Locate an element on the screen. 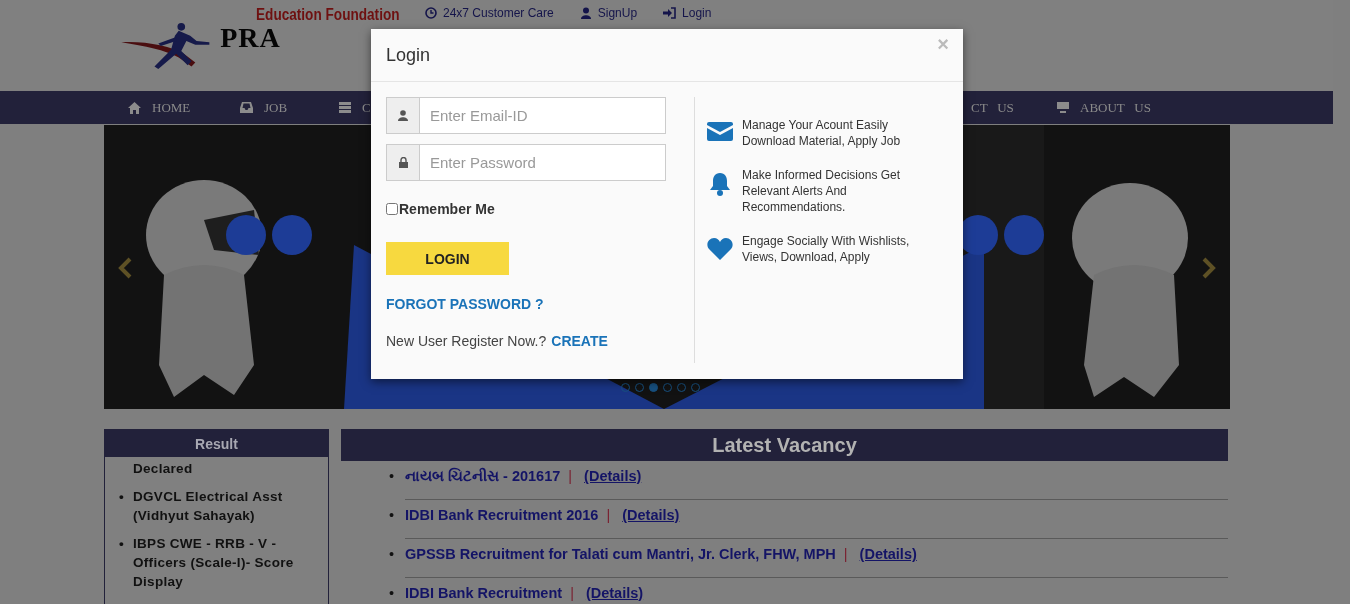 The image size is (1350, 604). feature-text: Engage Socially With Wishlists, Views, Download, Apply is located at coordinates (826, 249).